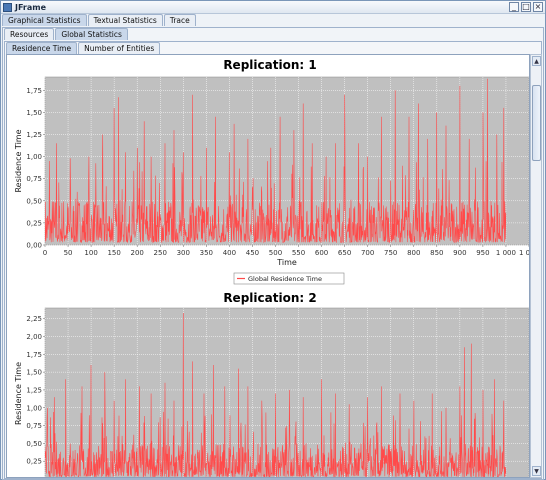 Image resolution: width=546 pixels, height=480 pixels. What do you see at coordinates (31, 7) in the screenshot?
I see `window-title: JFrame` at bounding box center [31, 7].